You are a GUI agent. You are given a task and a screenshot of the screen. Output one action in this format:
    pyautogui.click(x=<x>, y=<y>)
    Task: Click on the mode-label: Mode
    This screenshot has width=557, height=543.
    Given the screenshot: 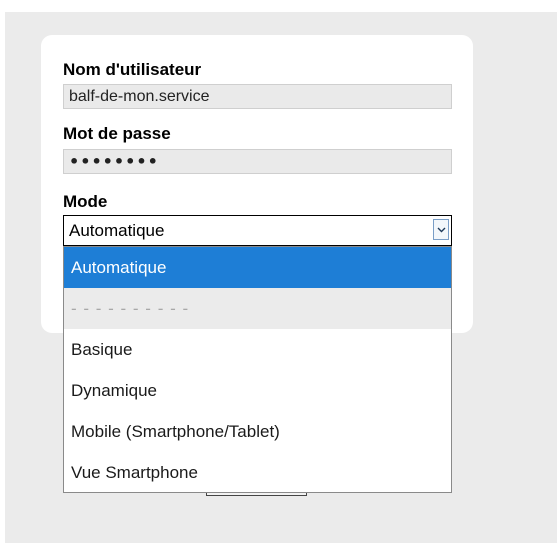 What is the action you would take?
    pyautogui.click(x=85, y=201)
    